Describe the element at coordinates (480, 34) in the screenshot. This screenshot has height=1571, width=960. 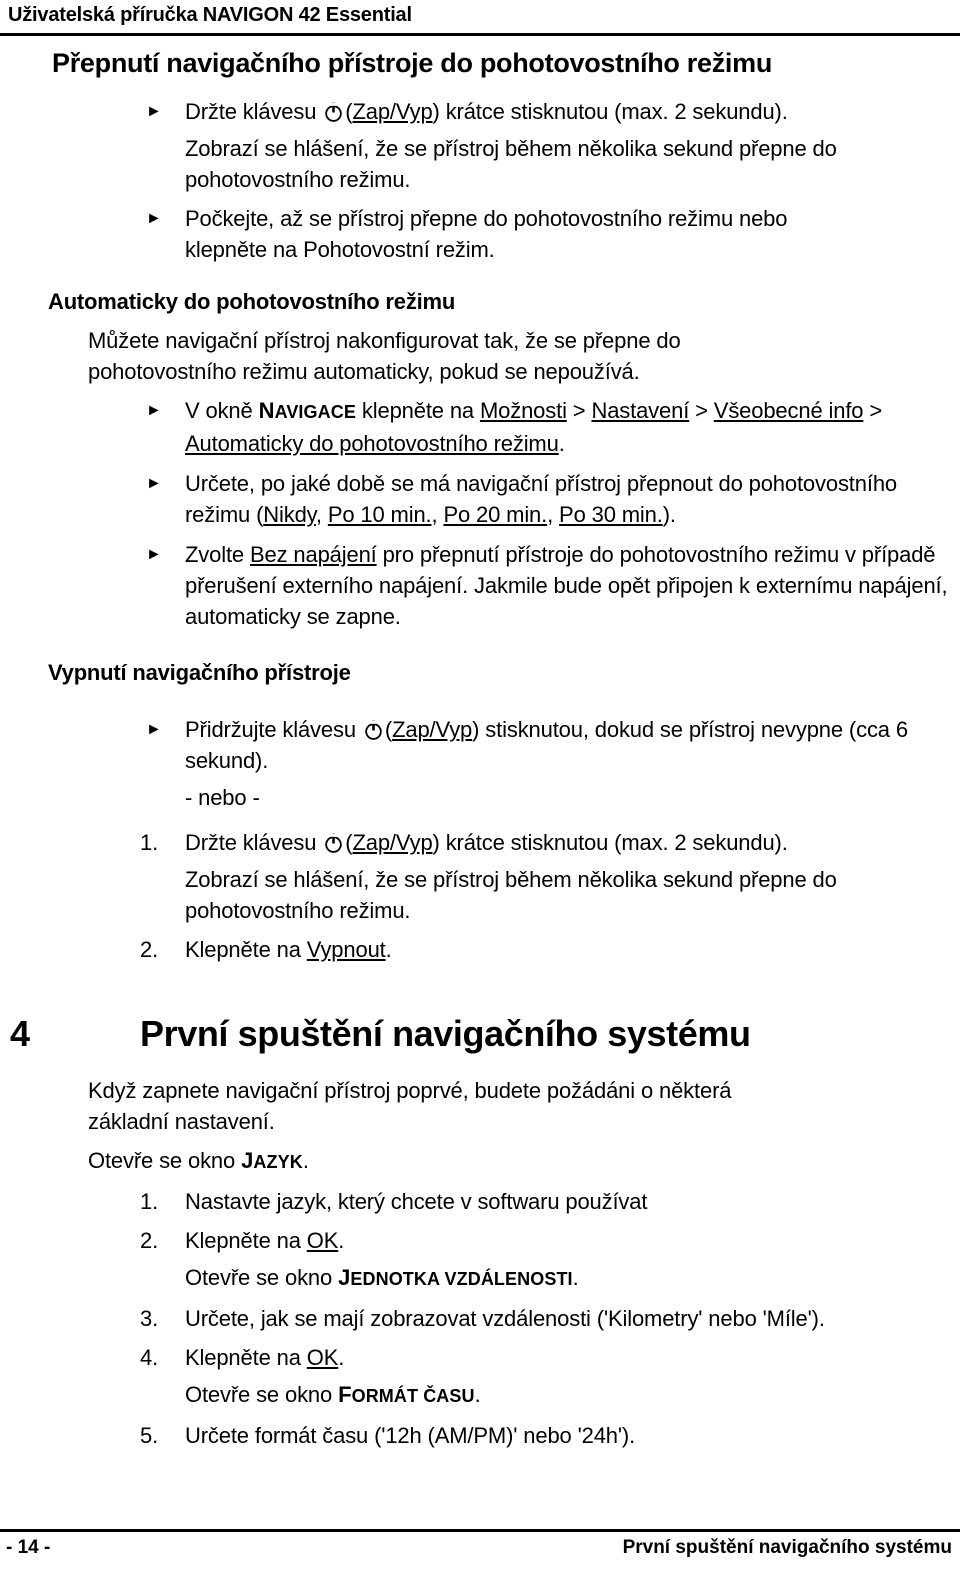
I see `header-rule` at that location.